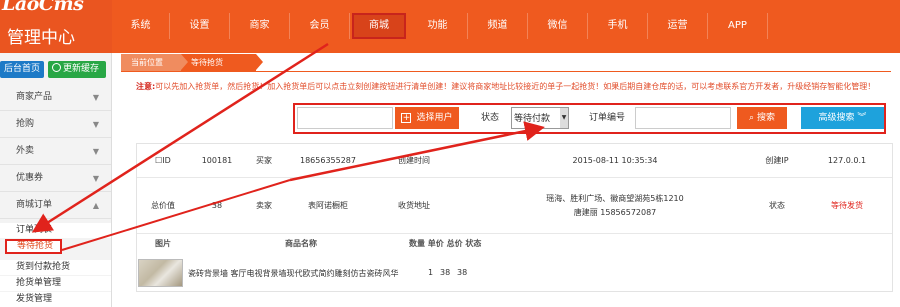  I want to click on menu-label: 抢购, so click(25, 124).